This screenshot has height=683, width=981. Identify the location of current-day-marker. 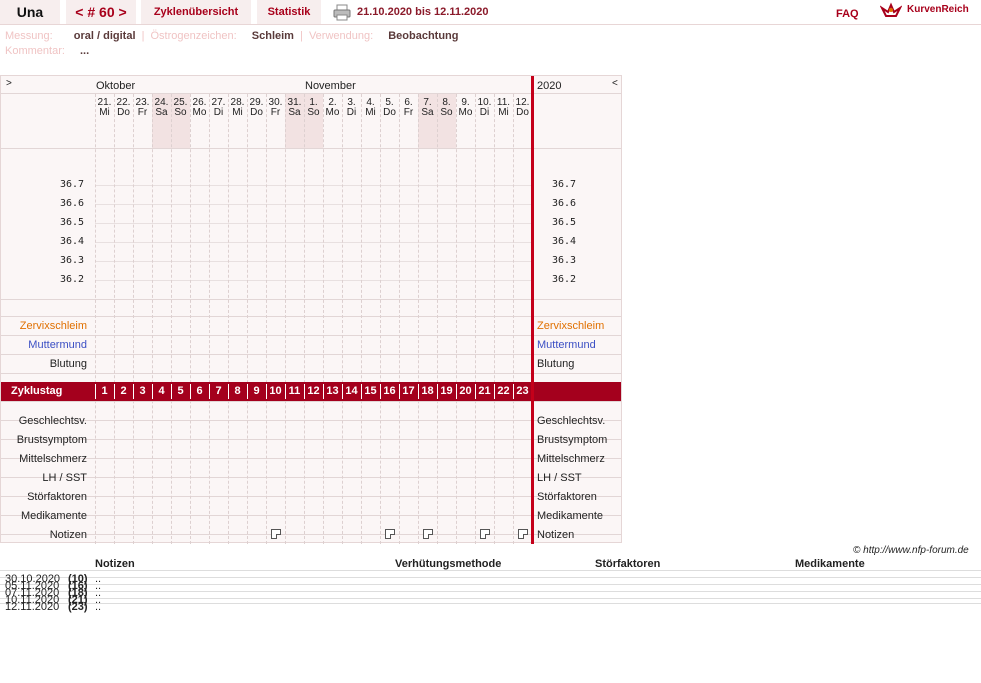
(532, 310).